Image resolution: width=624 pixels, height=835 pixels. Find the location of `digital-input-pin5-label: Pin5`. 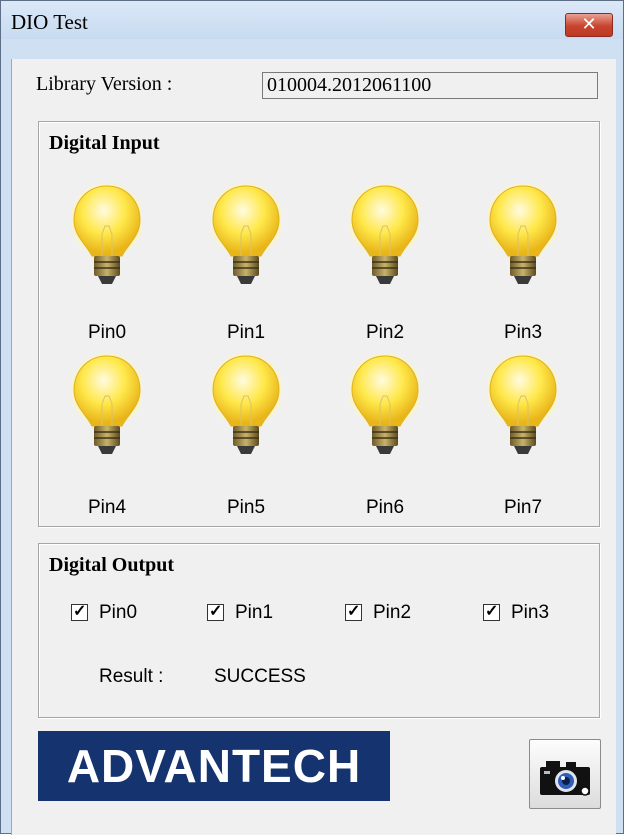

digital-input-pin5-label: Pin5 is located at coordinates (246, 507).